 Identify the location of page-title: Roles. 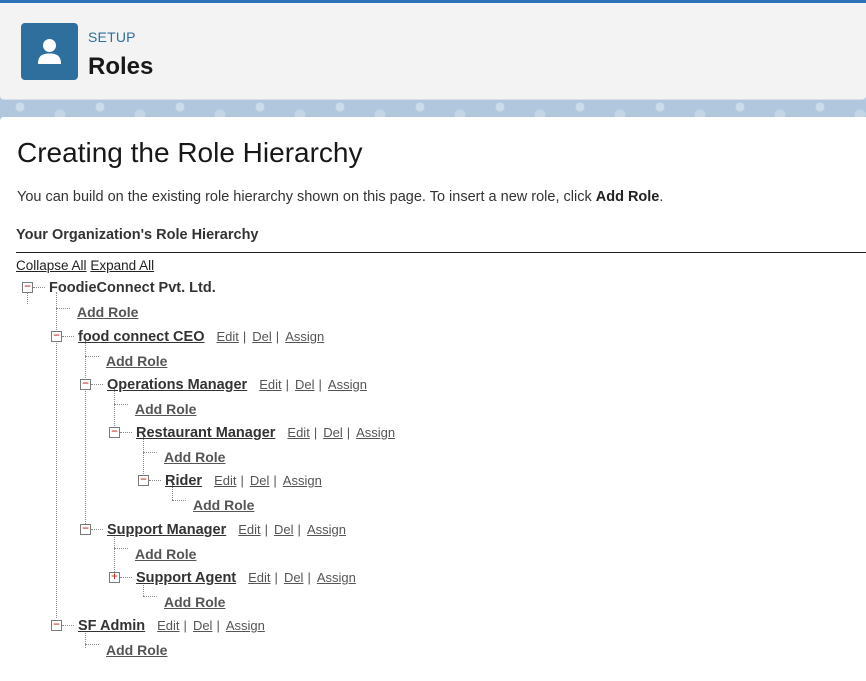
(121, 66).